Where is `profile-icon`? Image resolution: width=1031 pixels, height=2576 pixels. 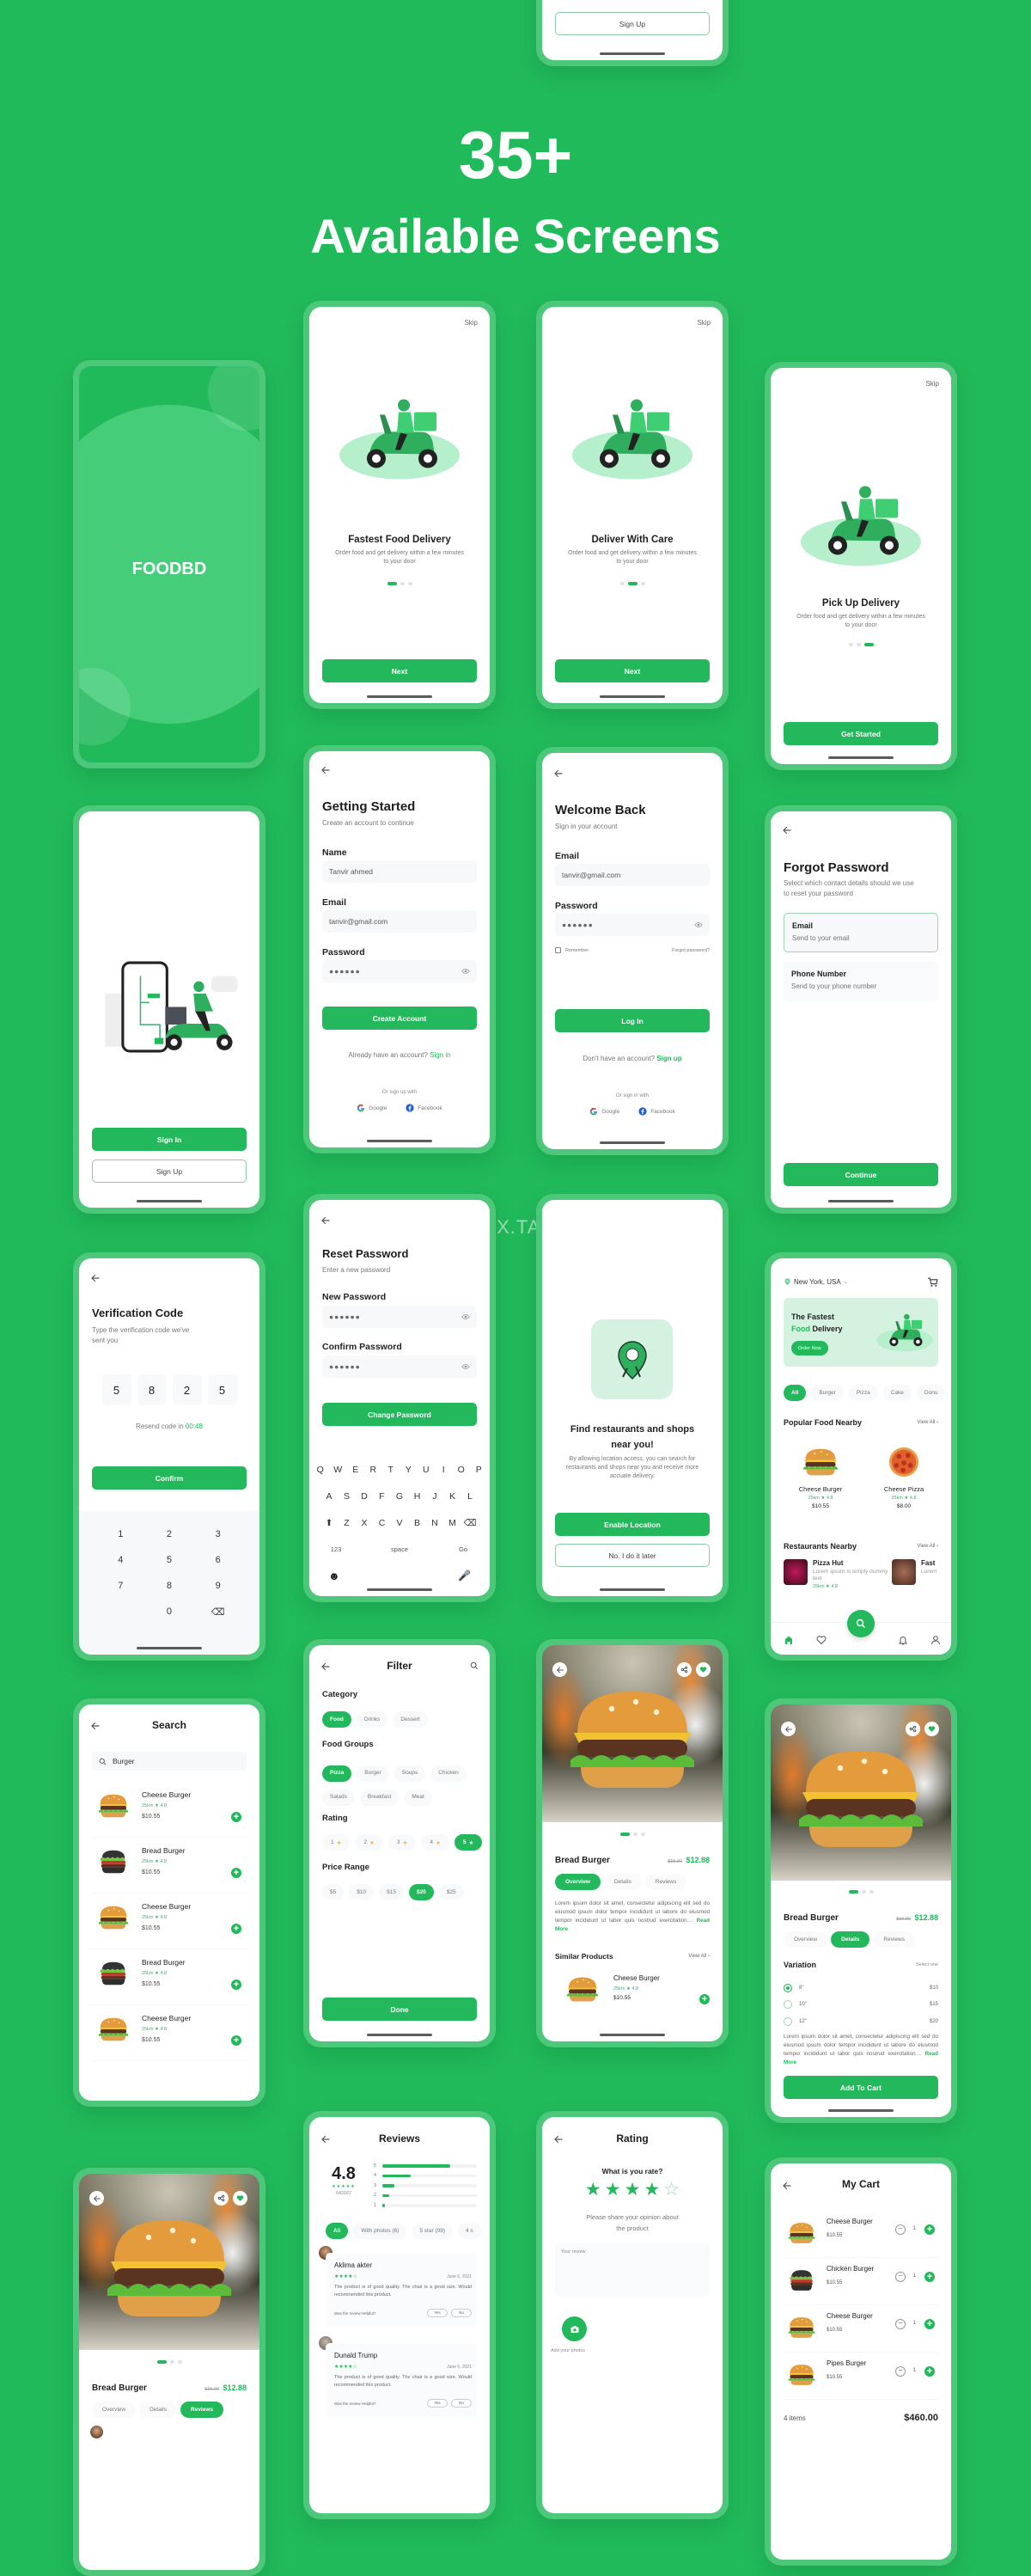
profile-icon is located at coordinates (935, 1640).